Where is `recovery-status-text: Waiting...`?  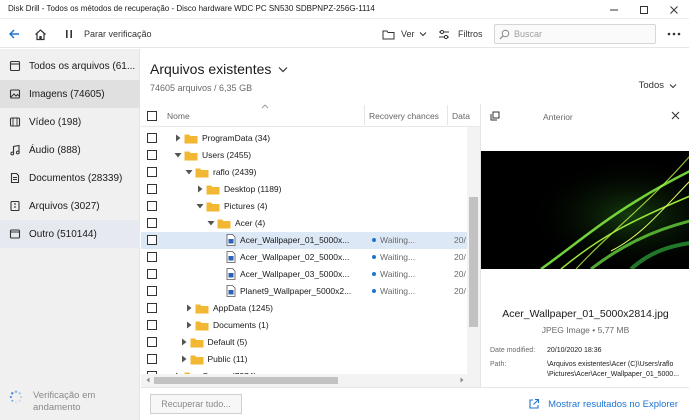 recovery-status-text: Waiting... is located at coordinates (398, 240).